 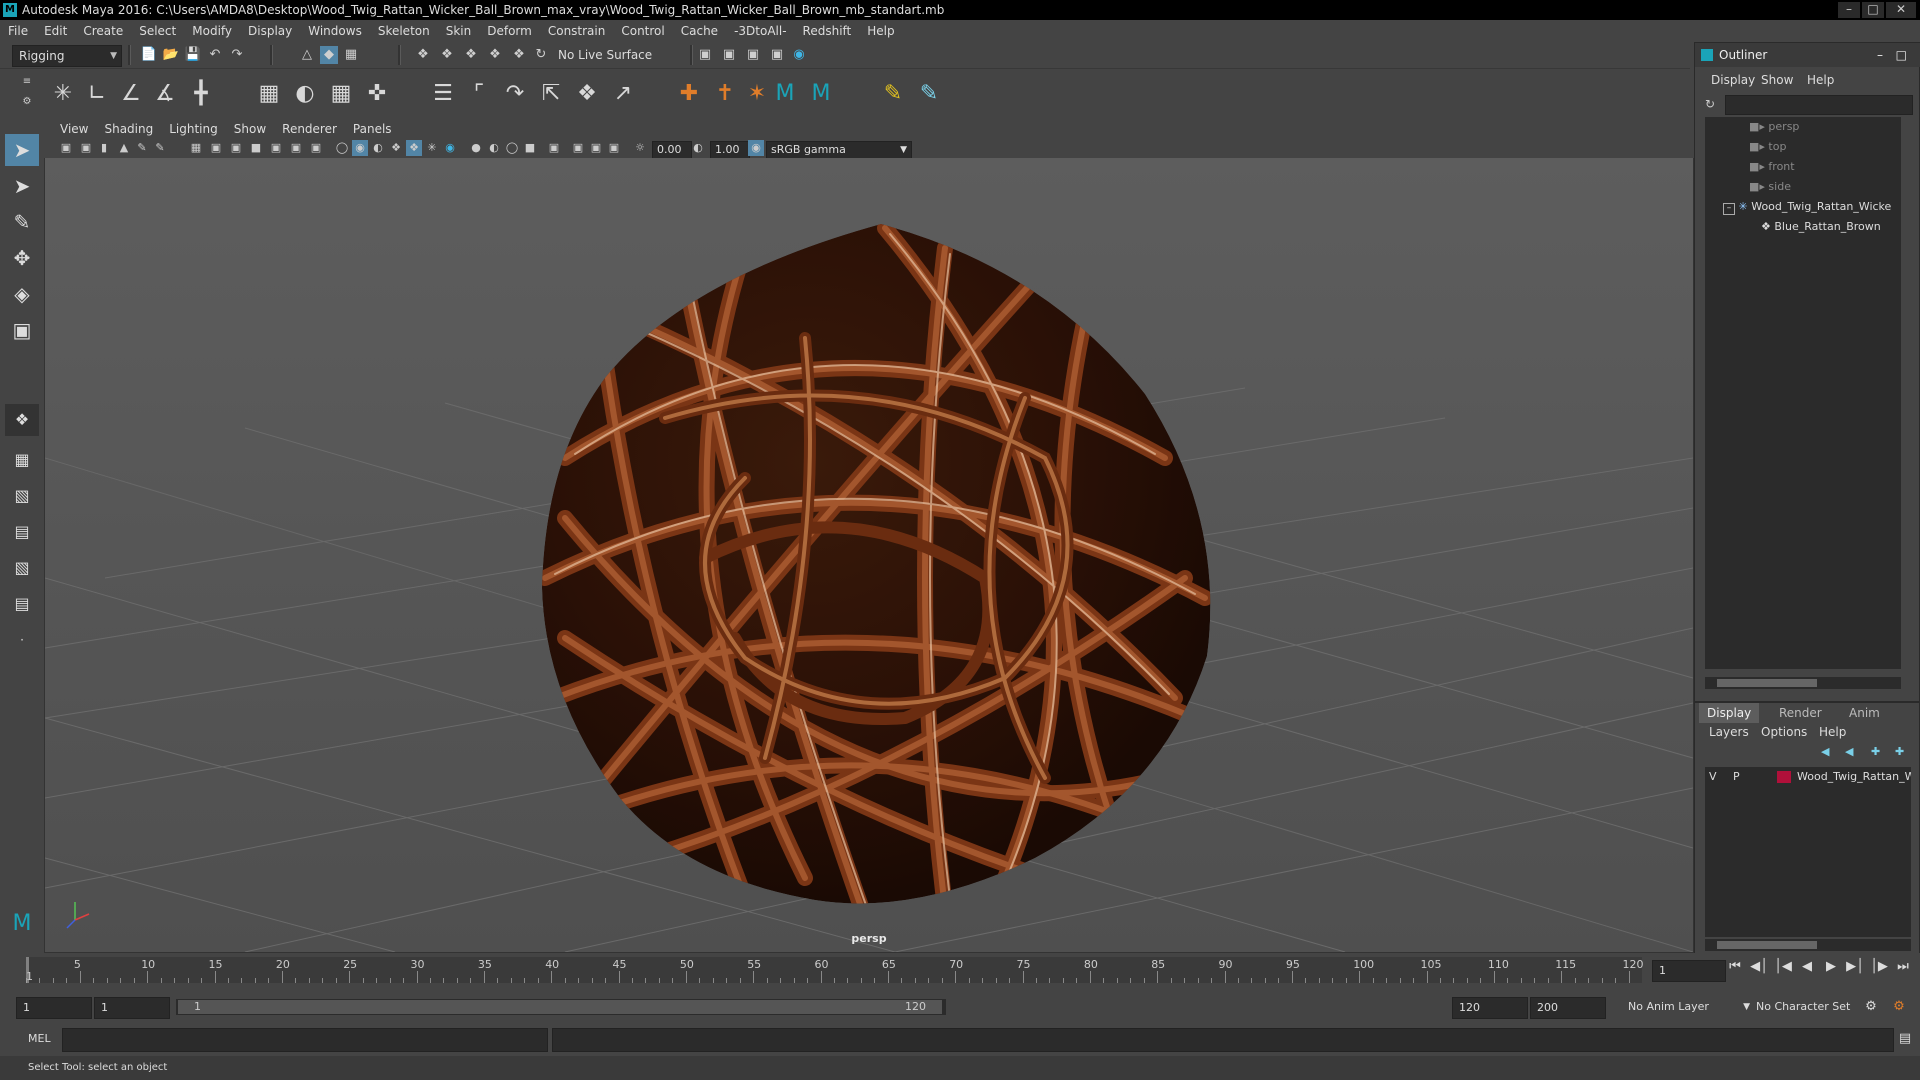 What do you see at coordinates (476, 148) in the screenshot?
I see `motion-blur-icon: ●` at bounding box center [476, 148].